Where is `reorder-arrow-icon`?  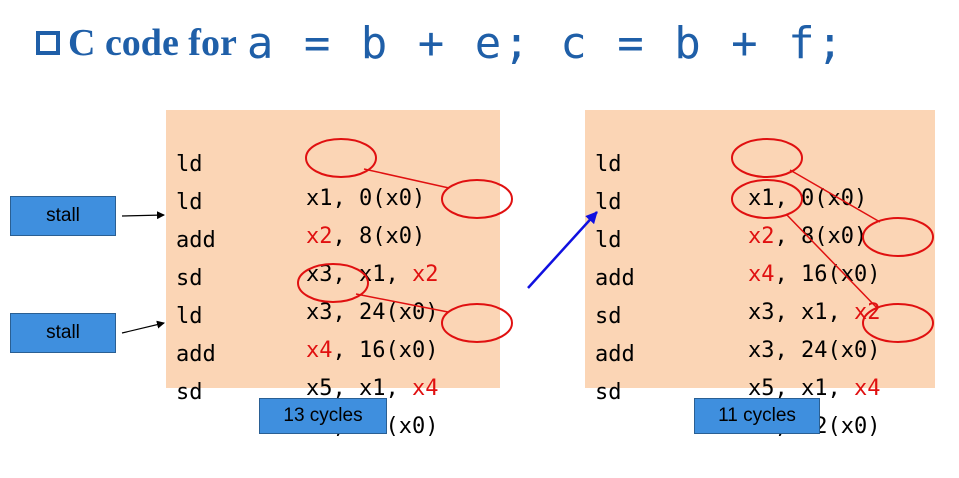
reorder-arrow-icon is located at coordinates (562, 250).